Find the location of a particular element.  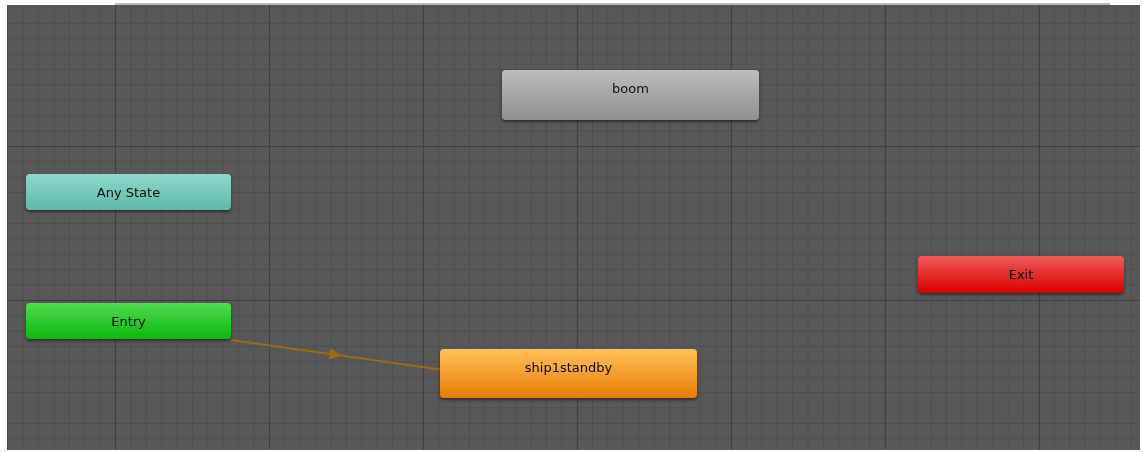

any-state-node: Any State is located at coordinates (128, 192).